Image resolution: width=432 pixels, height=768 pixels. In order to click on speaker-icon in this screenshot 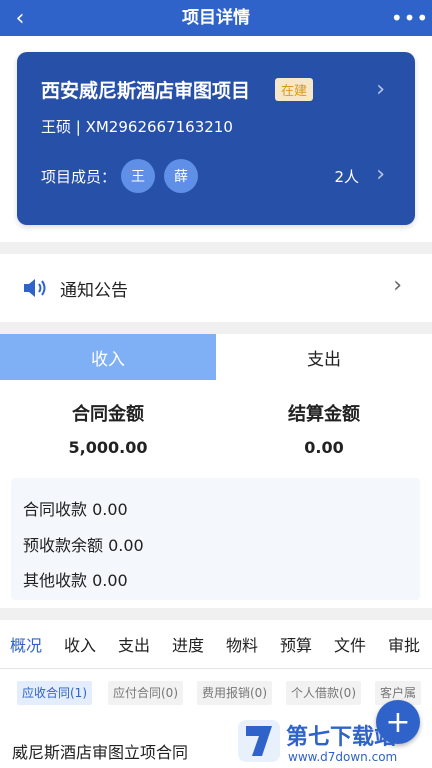, I will do `click(35, 288)`.